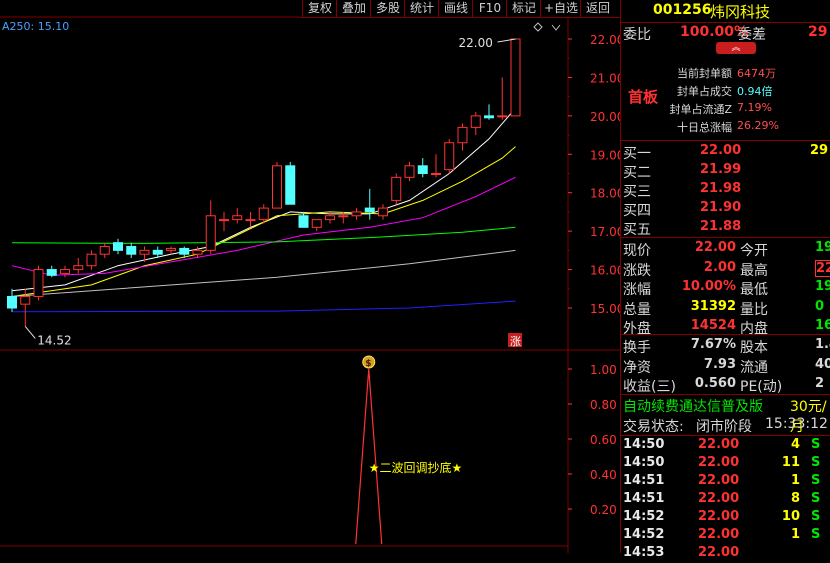  What do you see at coordinates (755, 91) in the screenshot?
I see `seal-value-1: 0.94倍` at bounding box center [755, 91].